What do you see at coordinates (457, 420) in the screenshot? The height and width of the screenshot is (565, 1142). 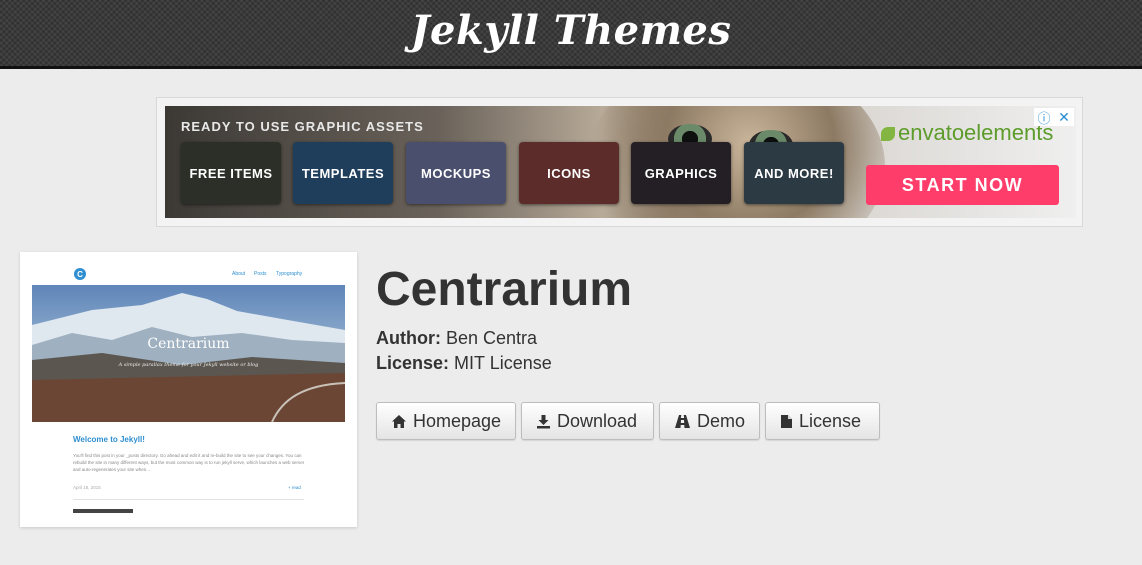 I see `homepage-label: Homepage` at bounding box center [457, 420].